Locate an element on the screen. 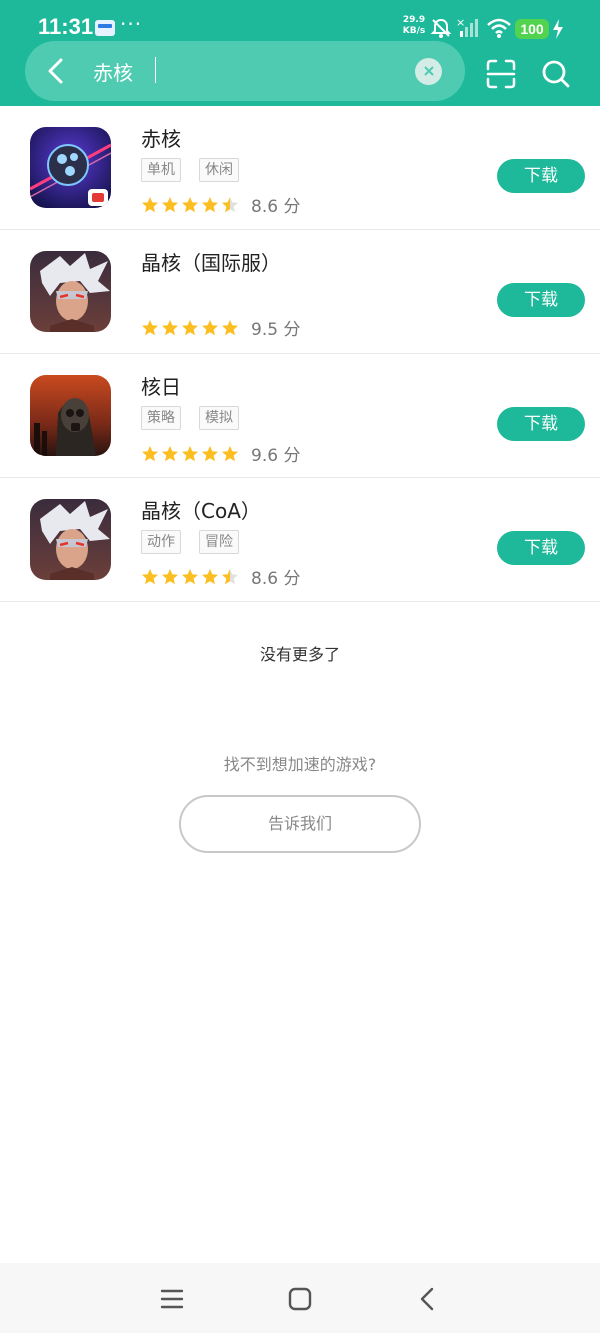 This screenshot has height=1333, width=600. list-item: 赤核 单机 休闲 8.6 分 下载 is located at coordinates (300, 168).